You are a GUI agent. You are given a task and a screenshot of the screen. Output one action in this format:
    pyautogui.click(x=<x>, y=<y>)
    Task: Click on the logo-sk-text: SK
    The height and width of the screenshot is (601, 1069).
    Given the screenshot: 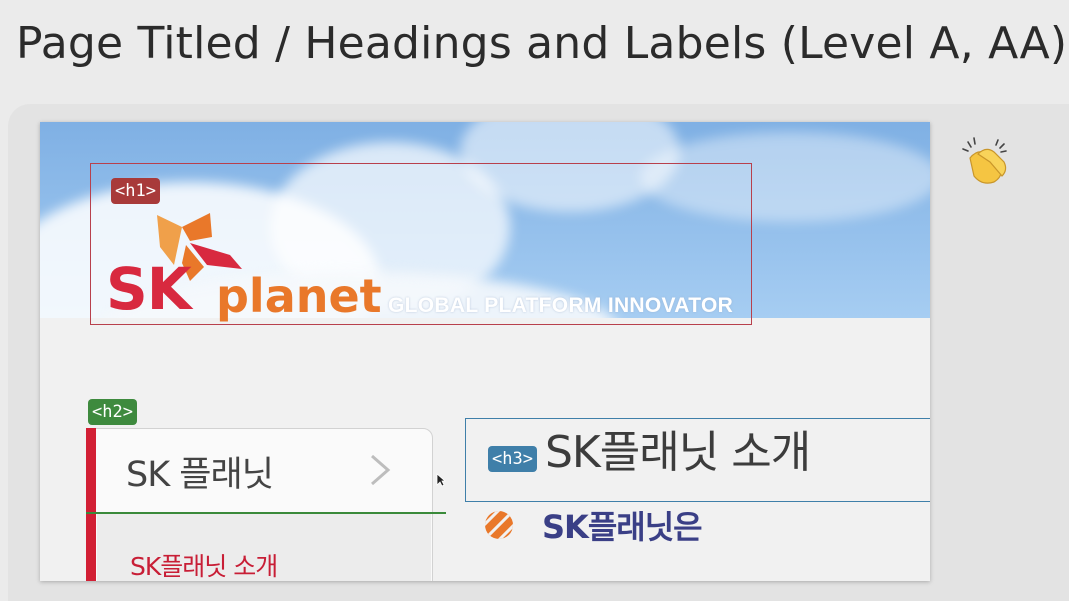 What is the action you would take?
    pyautogui.click(x=149, y=289)
    